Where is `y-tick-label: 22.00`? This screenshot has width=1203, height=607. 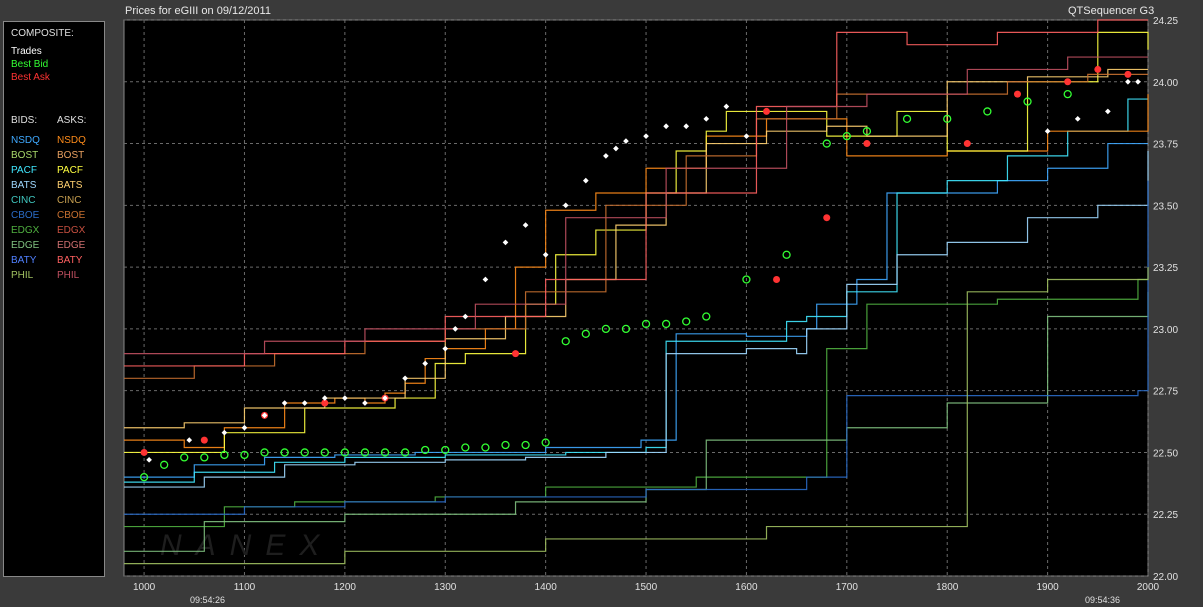 y-tick-label: 22.00 is located at coordinates (1165, 577).